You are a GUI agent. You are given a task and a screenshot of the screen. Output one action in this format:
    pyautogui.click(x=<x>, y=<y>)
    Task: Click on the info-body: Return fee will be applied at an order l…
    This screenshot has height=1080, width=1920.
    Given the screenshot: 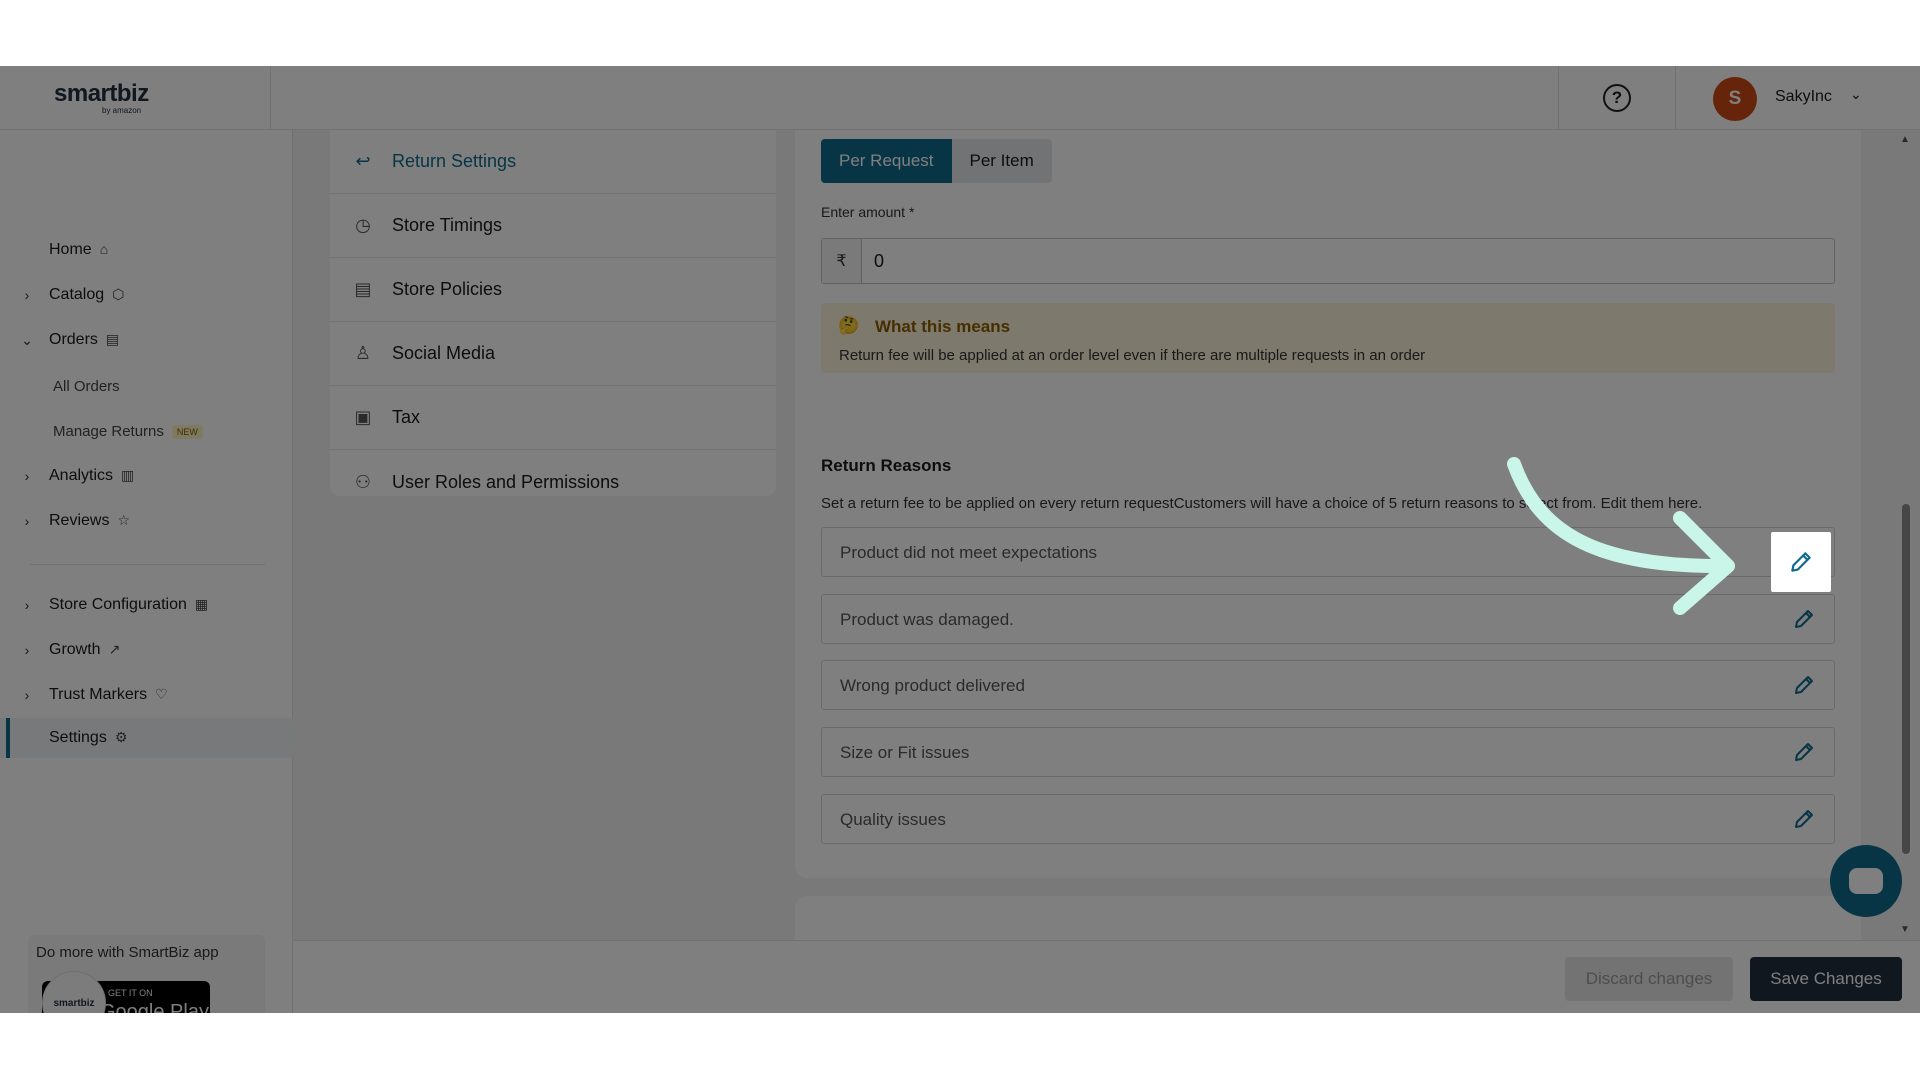 What is the action you would take?
    pyautogui.click(x=1132, y=355)
    